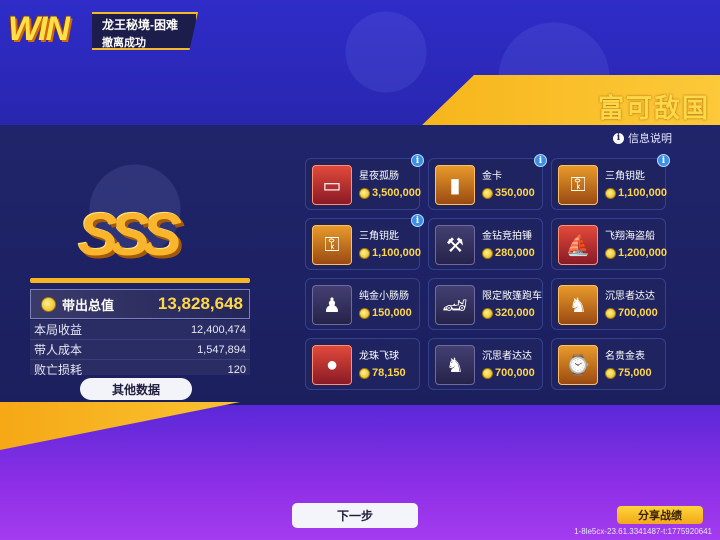 Image resolution: width=720 pixels, height=540 pixels. I want to click on pirate-ship-icon: ⛵, so click(578, 245).